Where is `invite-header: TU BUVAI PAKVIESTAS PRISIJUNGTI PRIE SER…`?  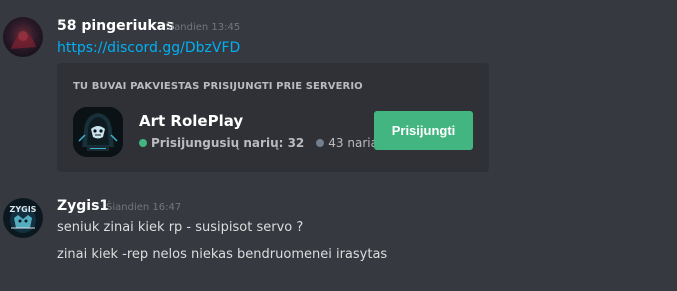
invite-header: TU BUVAI PAKVIESTAS PRISIJUNGTI PRIE SER… is located at coordinates (218, 86).